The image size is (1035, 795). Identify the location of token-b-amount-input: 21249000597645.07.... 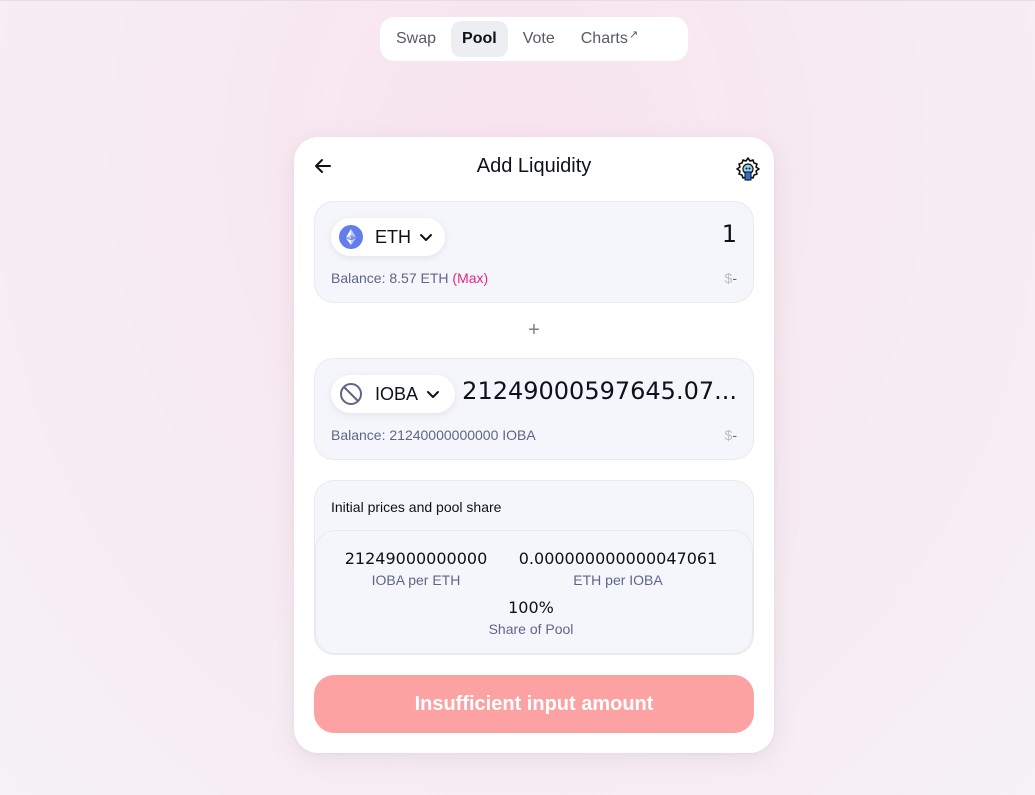
(599, 391).